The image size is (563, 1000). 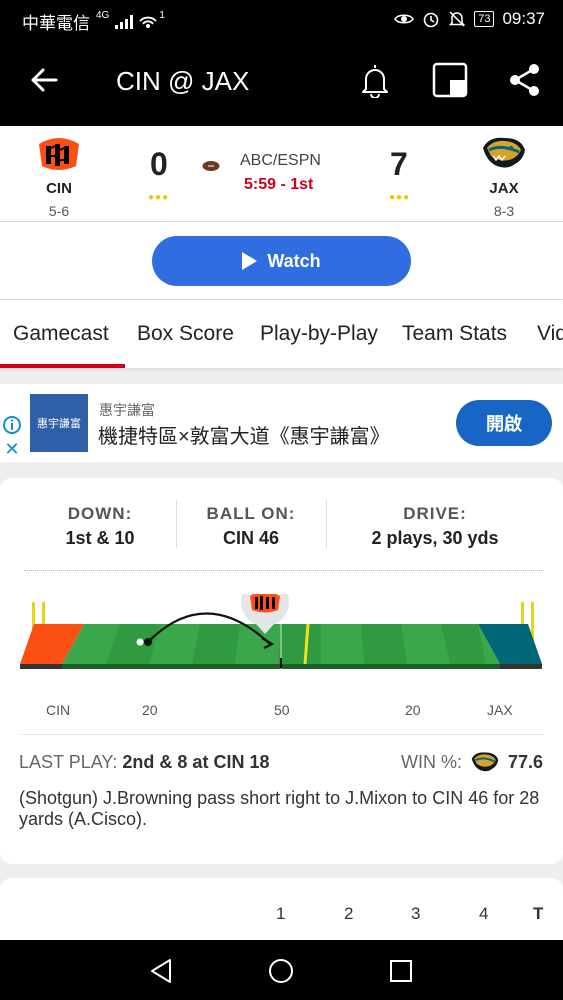 What do you see at coordinates (44, 80) in the screenshot?
I see `back-arrow-icon` at bounding box center [44, 80].